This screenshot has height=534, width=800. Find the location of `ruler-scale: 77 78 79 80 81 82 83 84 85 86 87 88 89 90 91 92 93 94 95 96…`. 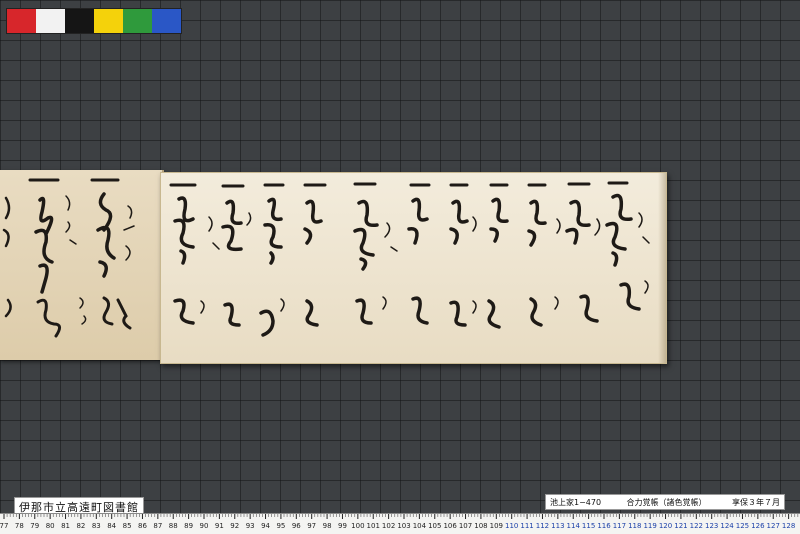

ruler-scale: 77 78 79 80 81 82 83 84 85 86 87 88 89 90 91 92 93 94 95 96… is located at coordinates (399, 522).